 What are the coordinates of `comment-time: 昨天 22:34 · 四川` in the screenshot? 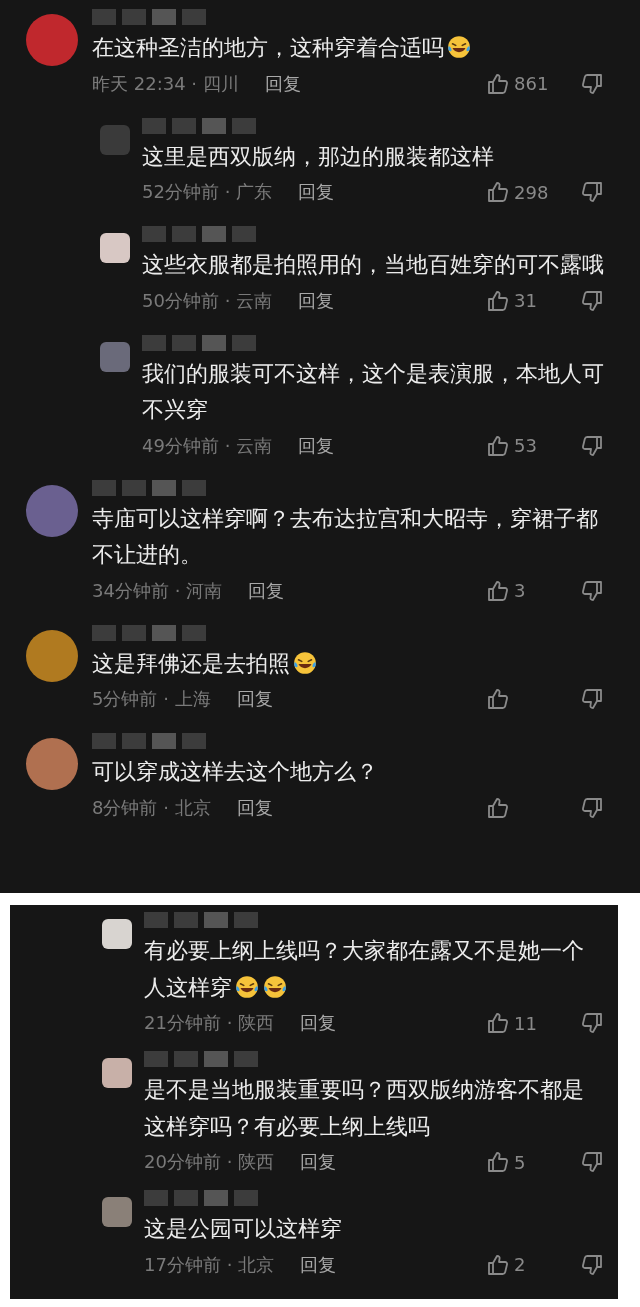 It's located at (165, 83).